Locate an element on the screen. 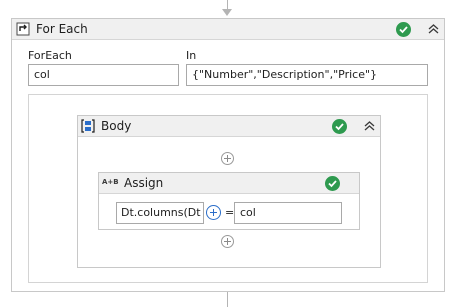 Image resolution: width=469 pixels, height=307 pixels. equals-sign: = is located at coordinates (230, 212).